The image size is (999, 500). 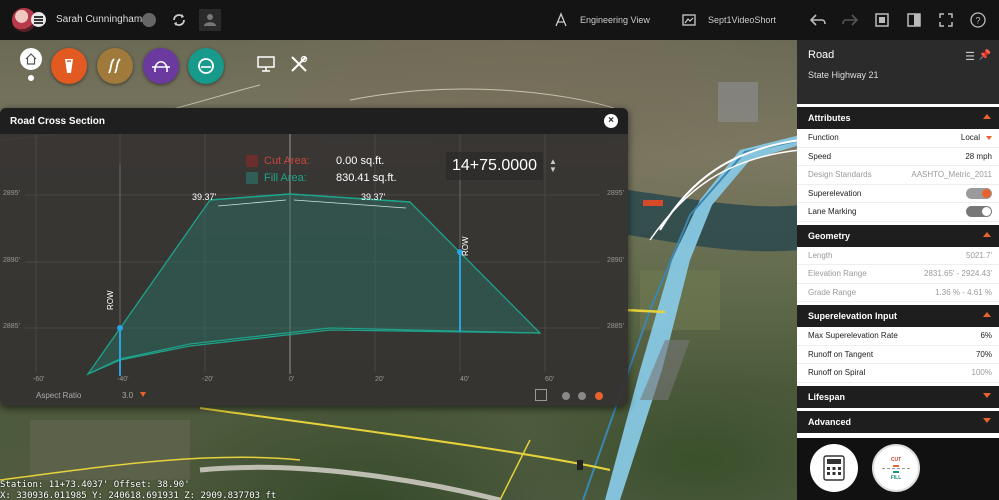 I want to click on redo-icon, so click(x=850, y=20).